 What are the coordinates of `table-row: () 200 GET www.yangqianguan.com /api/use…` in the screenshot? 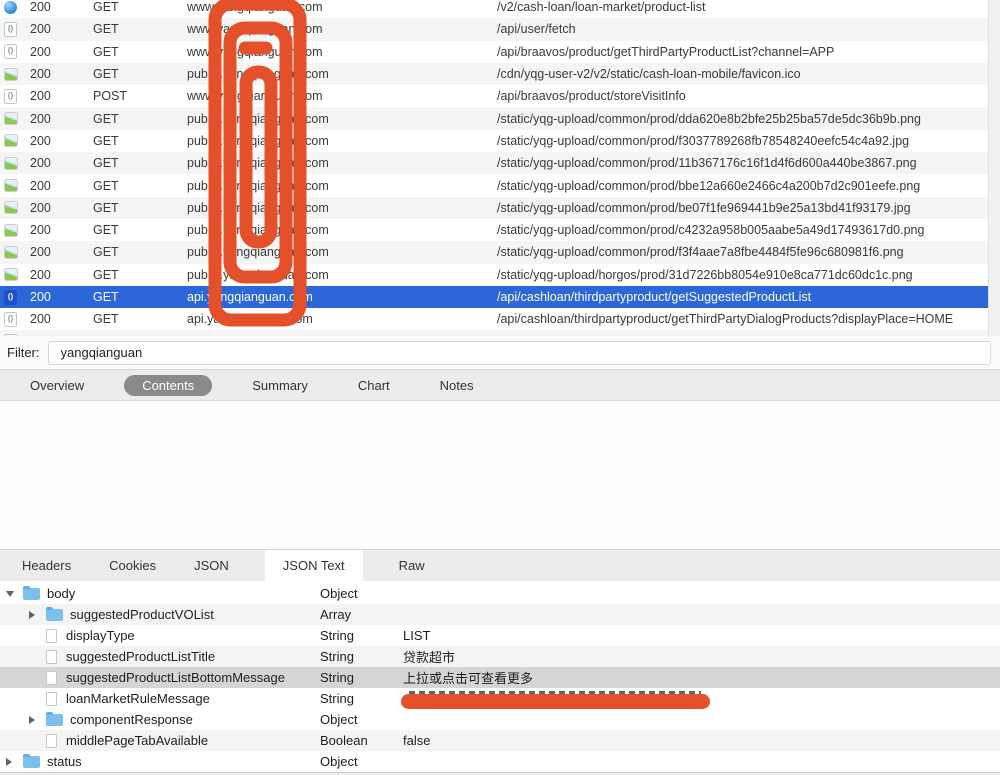 It's located at (500, 29).